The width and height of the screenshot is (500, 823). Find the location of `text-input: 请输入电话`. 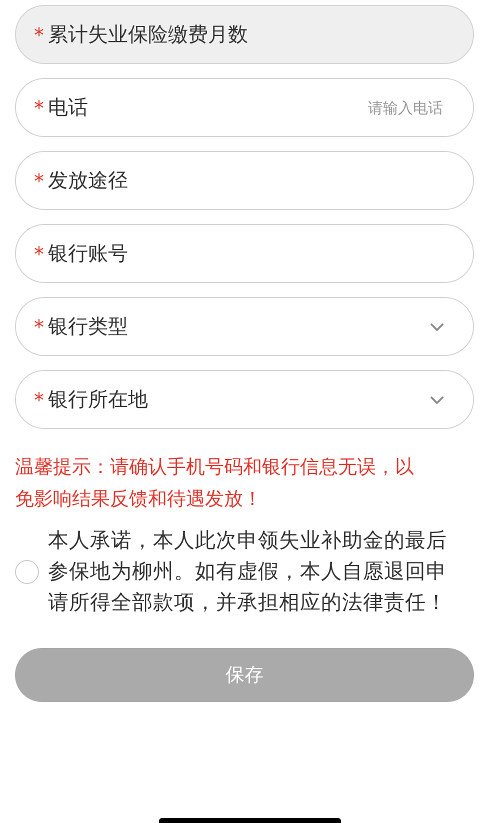

text-input: 请输入电话 is located at coordinates (266, 108).